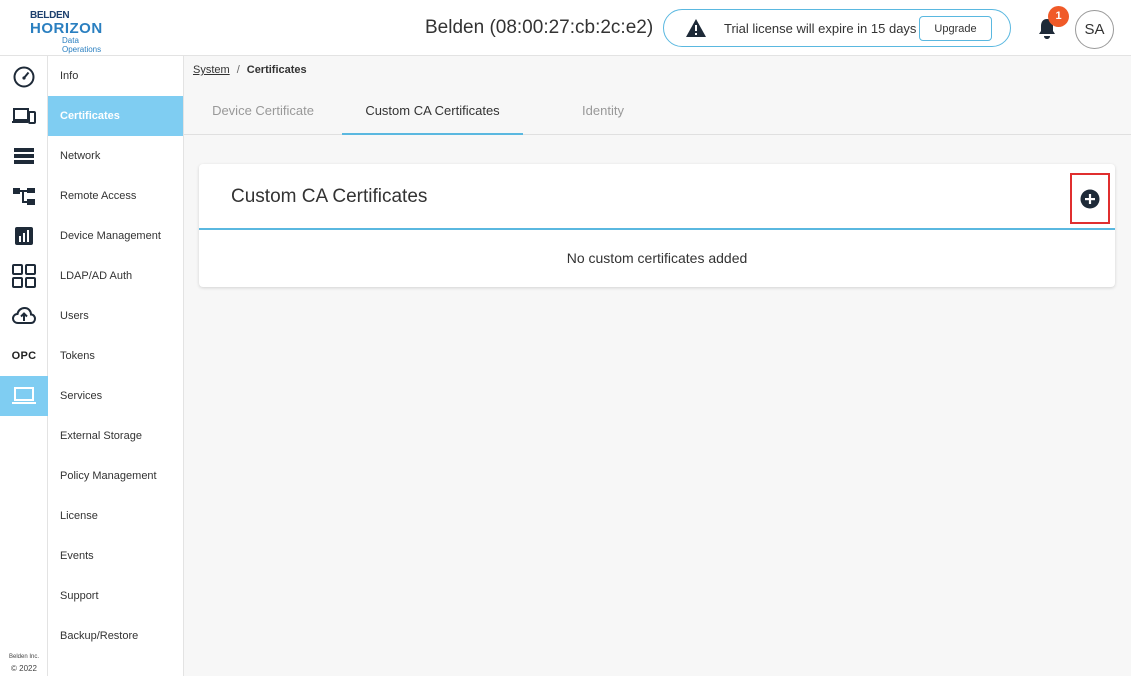 Image resolution: width=1131 pixels, height=676 pixels. I want to click on devices-icon, so click(24, 116).